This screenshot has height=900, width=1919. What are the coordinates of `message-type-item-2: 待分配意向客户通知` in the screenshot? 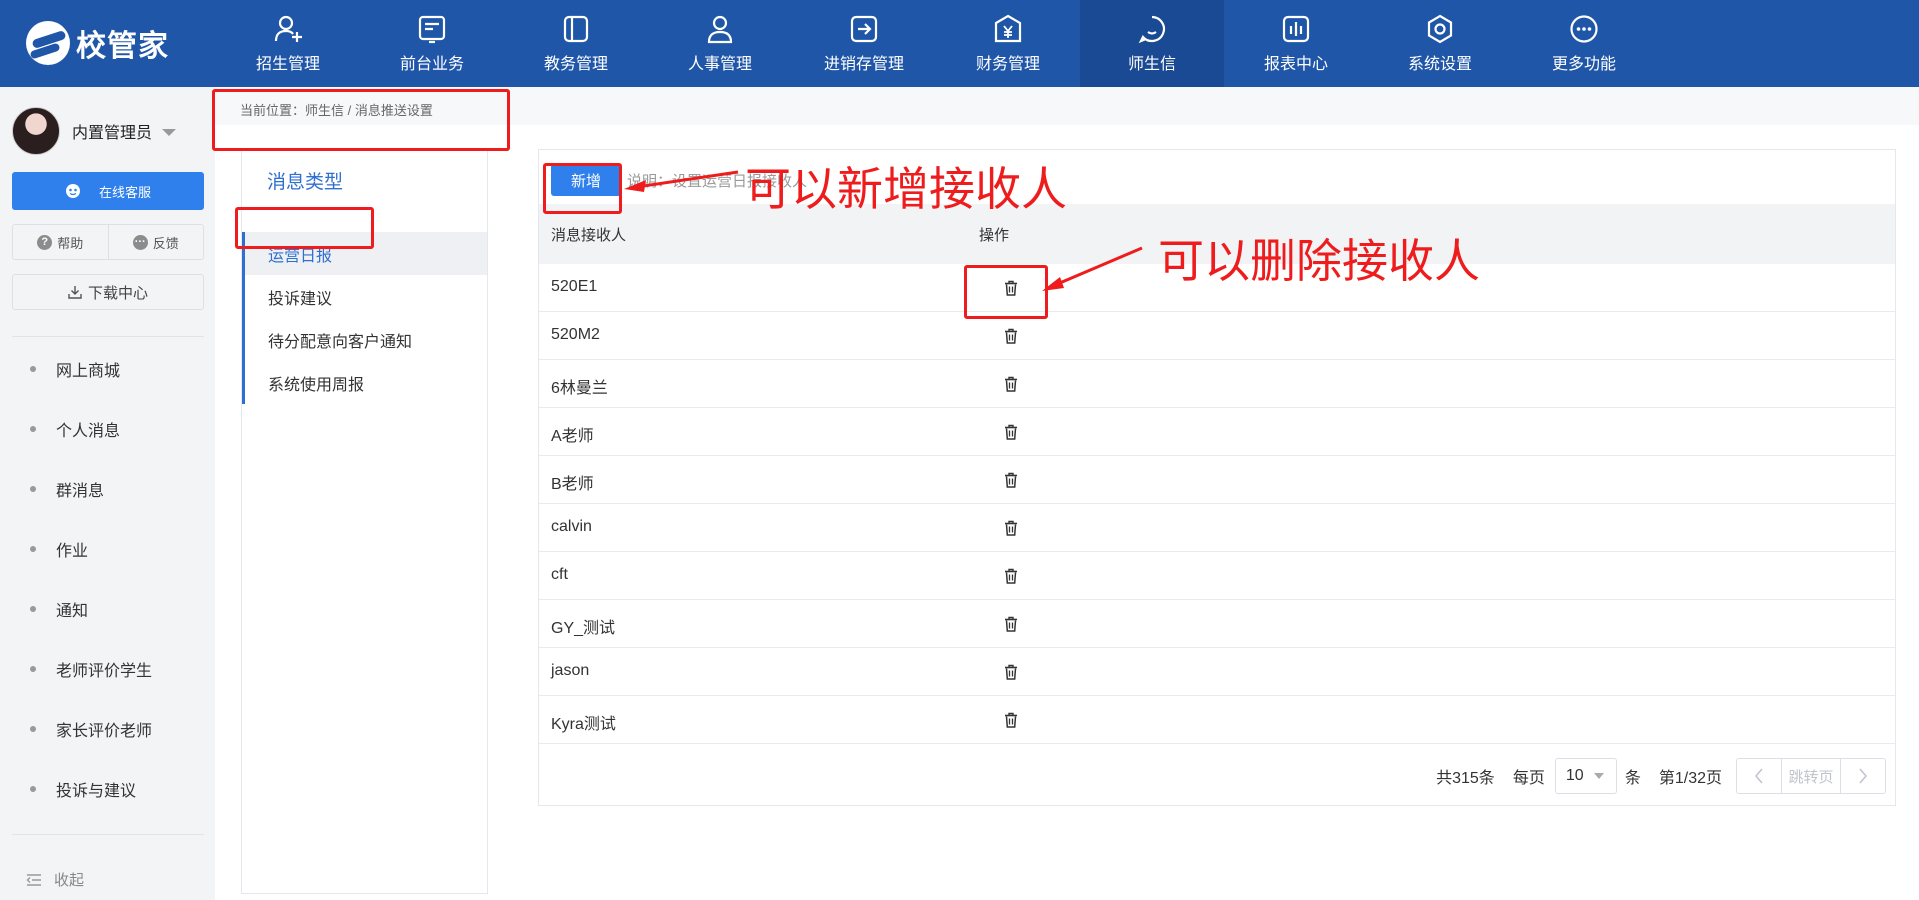 It's located at (364, 339).